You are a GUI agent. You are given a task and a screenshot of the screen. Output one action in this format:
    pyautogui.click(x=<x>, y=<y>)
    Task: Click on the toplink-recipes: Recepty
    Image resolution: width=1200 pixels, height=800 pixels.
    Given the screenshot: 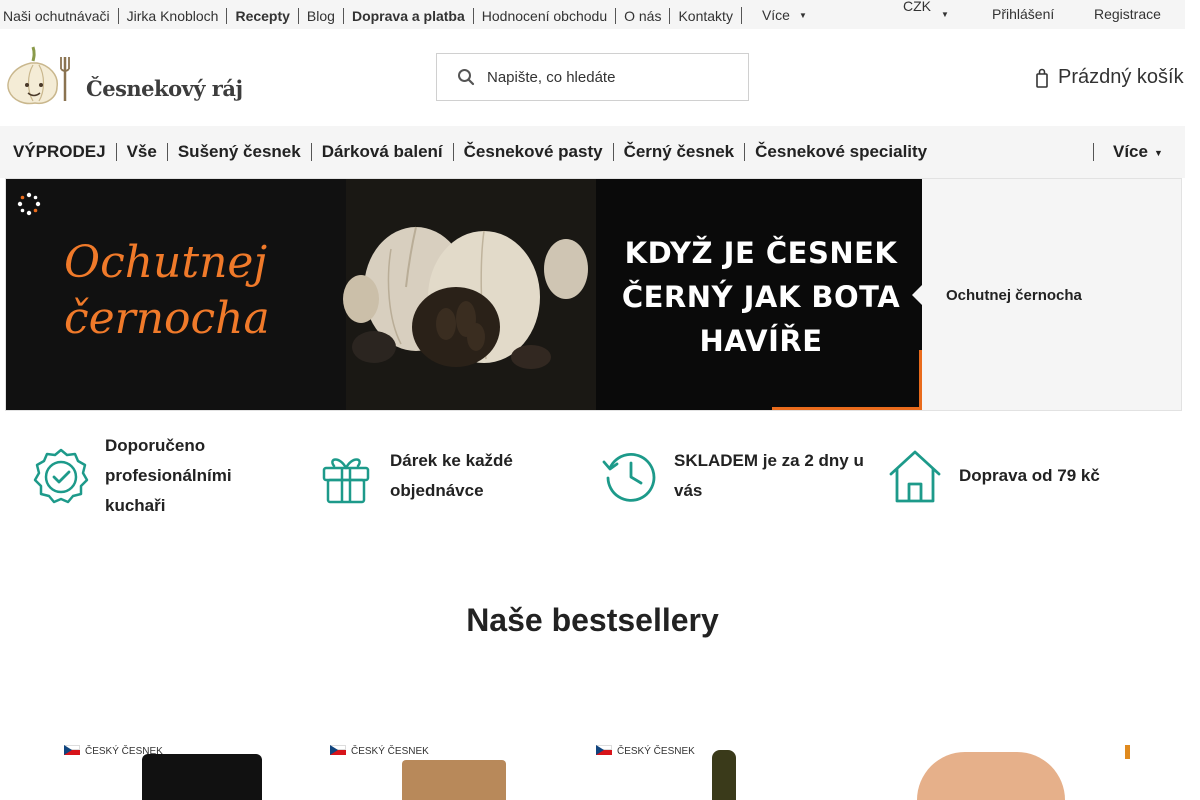 What is the action you would take?
    pyautogui.click(x=261, y=15)
    